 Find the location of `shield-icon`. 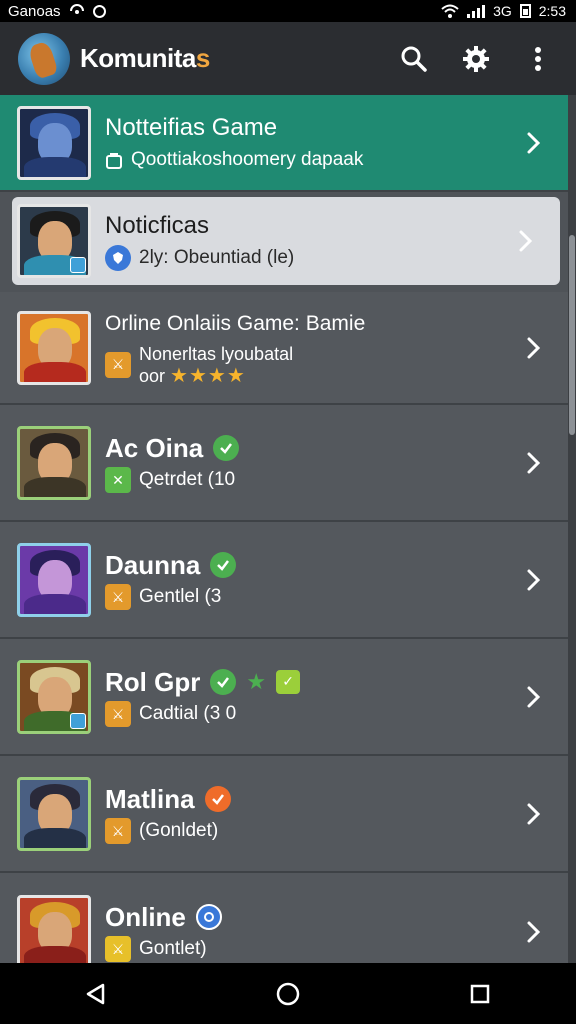

shield-icon is located at coordinates (118, 258).